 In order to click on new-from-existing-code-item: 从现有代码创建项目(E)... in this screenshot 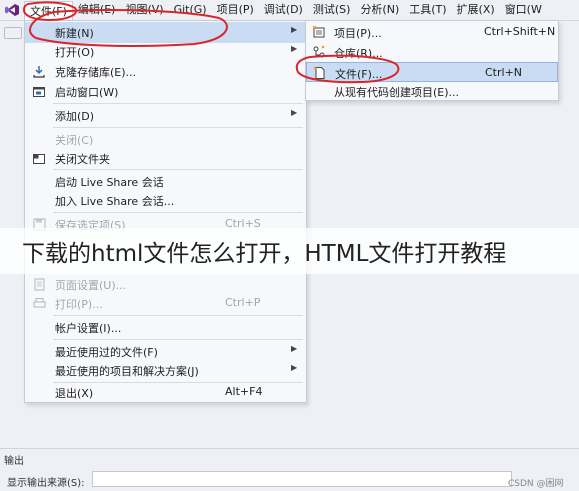, I will do `click(432, 91)`.